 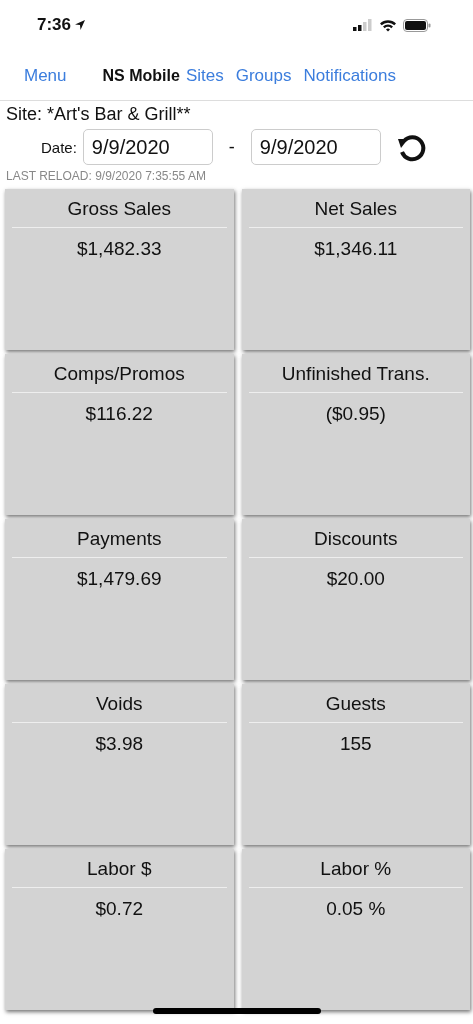 I want to click on signal-icon, so click(x=363, y=25).